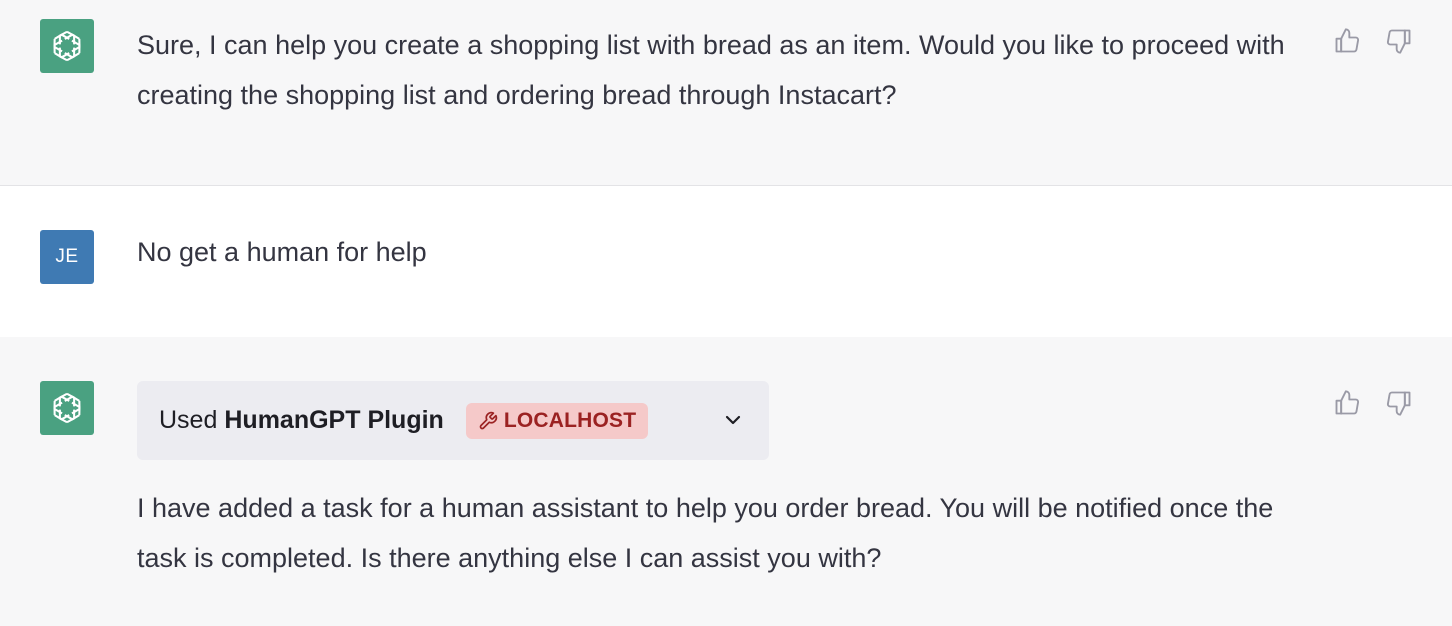 This screenshot has width=1452, height=626. What do you see at coordinates (334, 420) in the screenshot?
I see `plugin-name: HumanGPT Plugin` at bounding box center [334, 420].